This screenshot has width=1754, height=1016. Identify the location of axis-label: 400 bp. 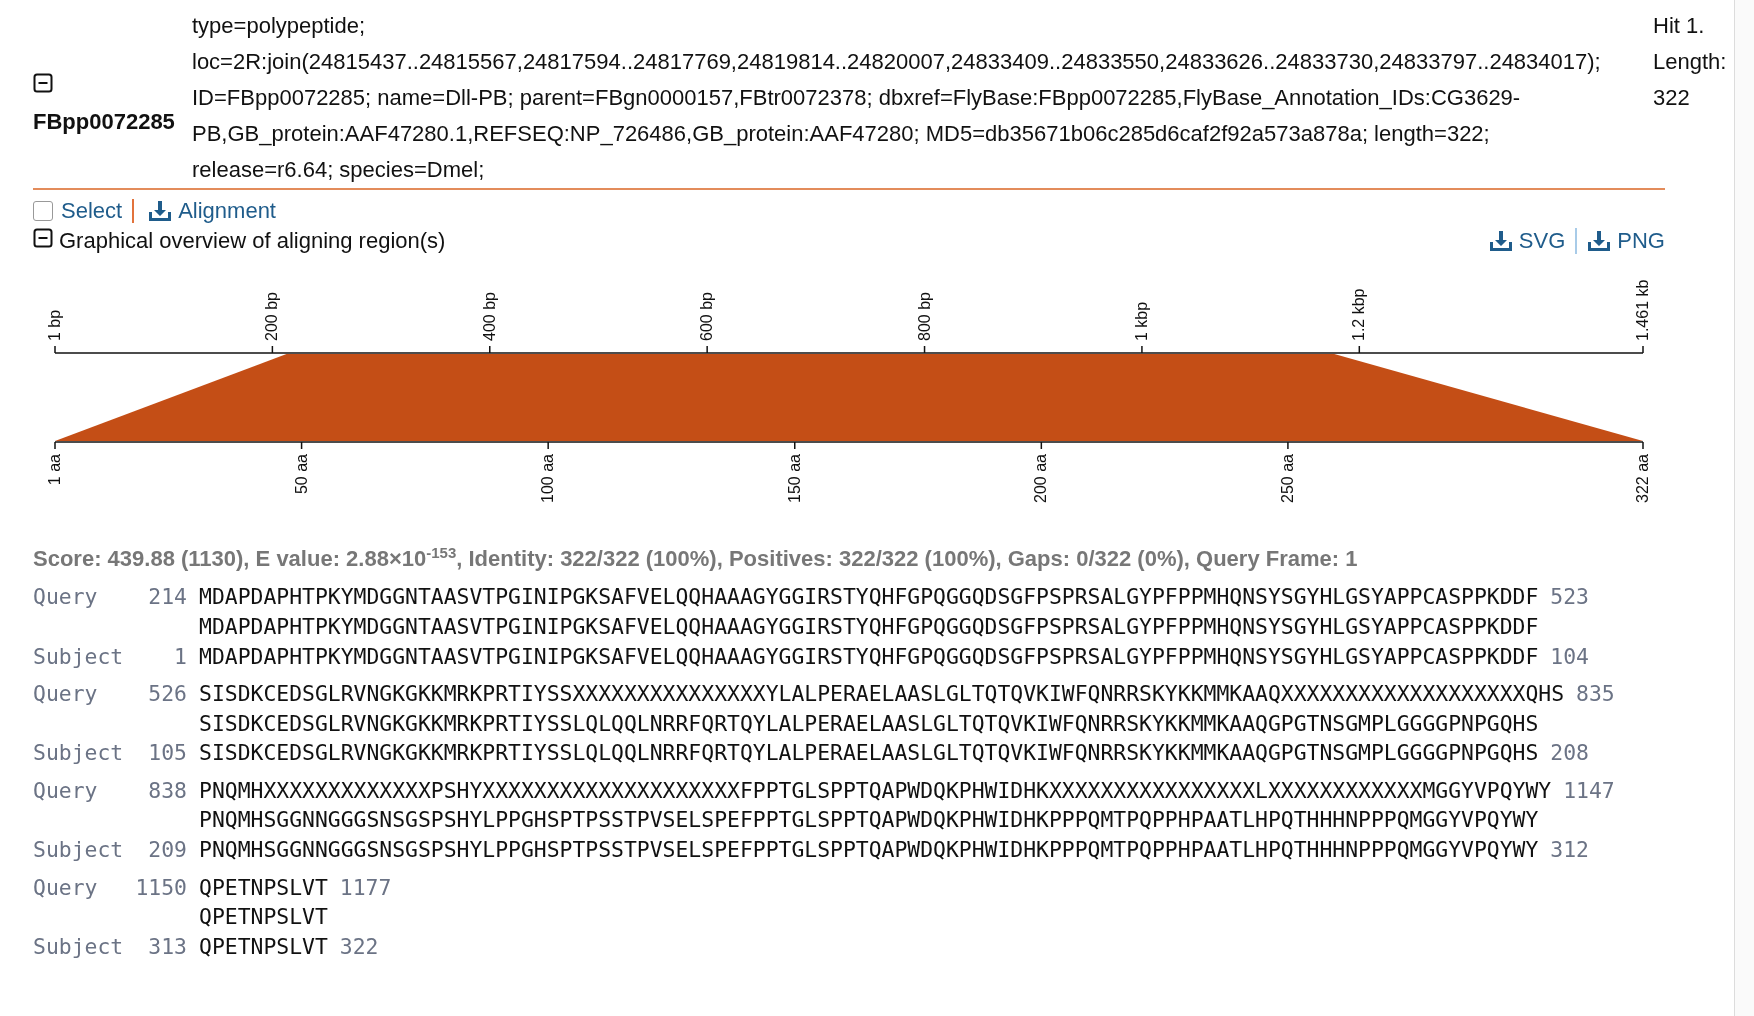
(489, 316).